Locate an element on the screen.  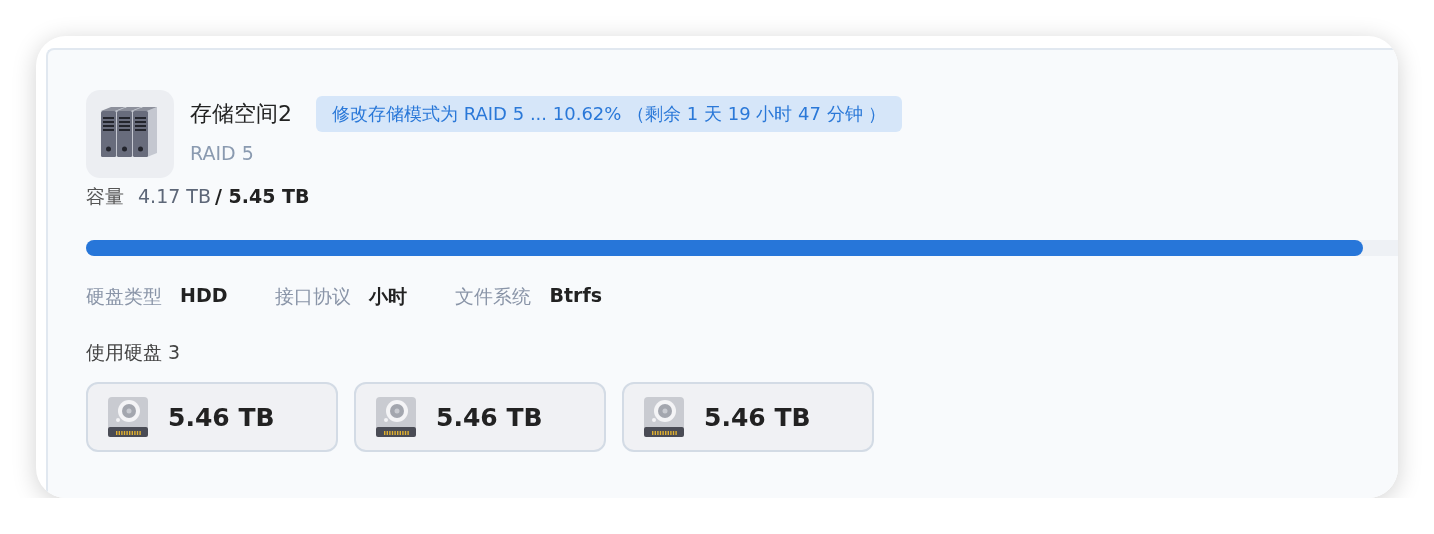
spec-value: HDD is located at coordinates (204, 296).